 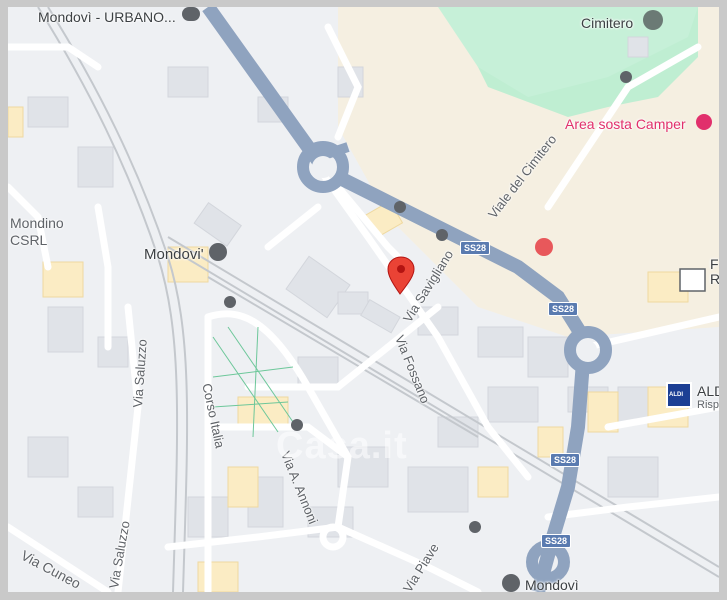 What do you see at coordinates (607, 23) in the screenshot?
I see `label-cimitero: Cimitero` at bounding box center [607, 23].